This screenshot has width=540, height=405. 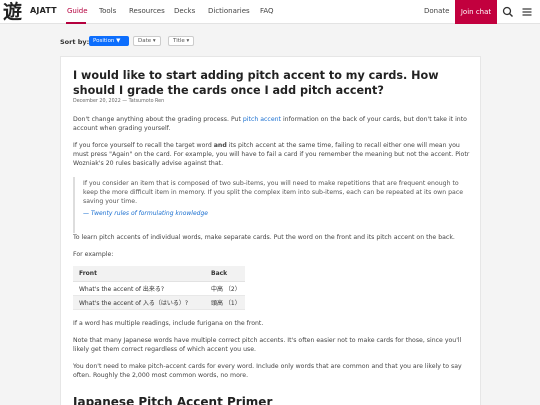 I want to click on table-cell: 中高 （2）, so click(x=225, y=288).